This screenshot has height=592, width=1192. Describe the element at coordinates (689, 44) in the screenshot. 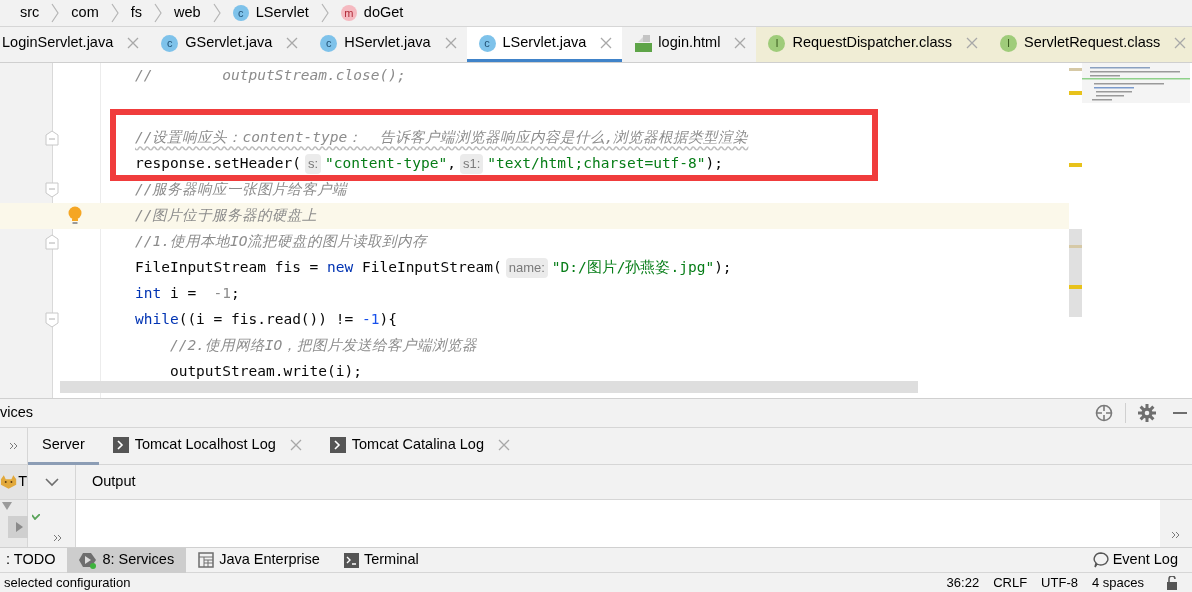

I see `editor-tab: login.html` at that location.